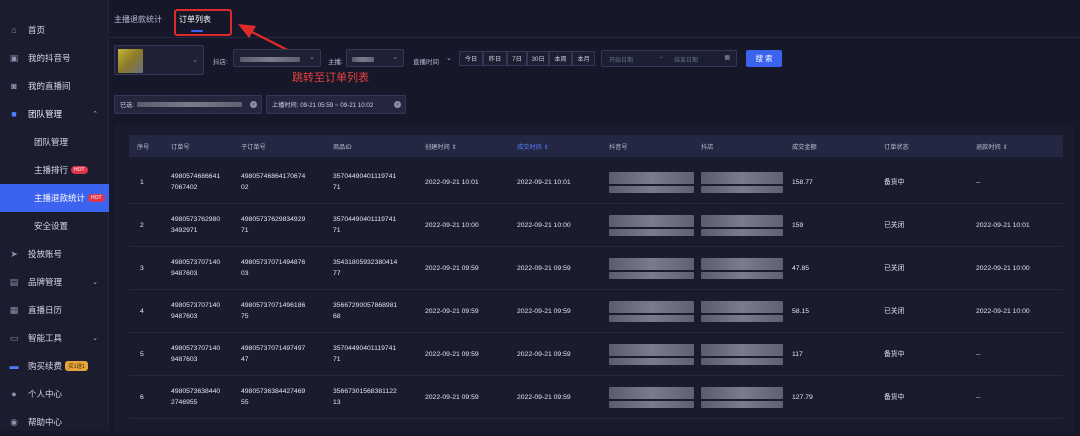  What do you see at coordinates (797, 354) in the screenshot?
I see `cell-amount: 117` at bounding box center [797, 354].